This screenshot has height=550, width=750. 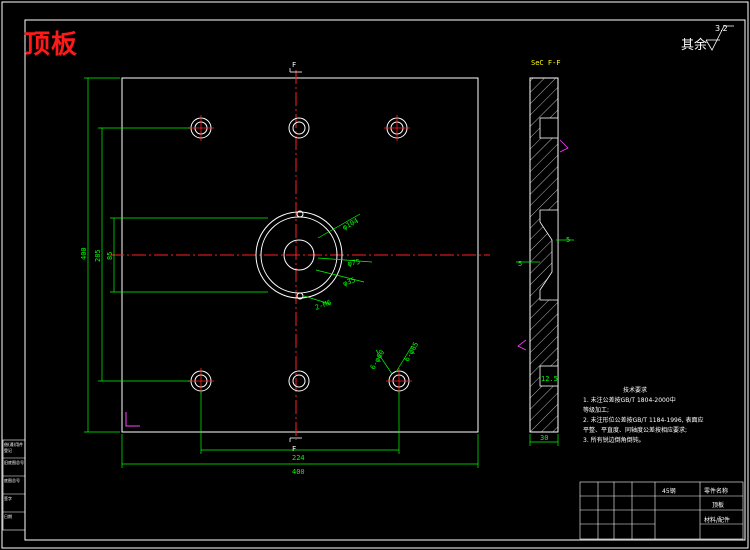 I want to click on left-strip-cell: 借(通)用件登记, so click(x=14, y=447).